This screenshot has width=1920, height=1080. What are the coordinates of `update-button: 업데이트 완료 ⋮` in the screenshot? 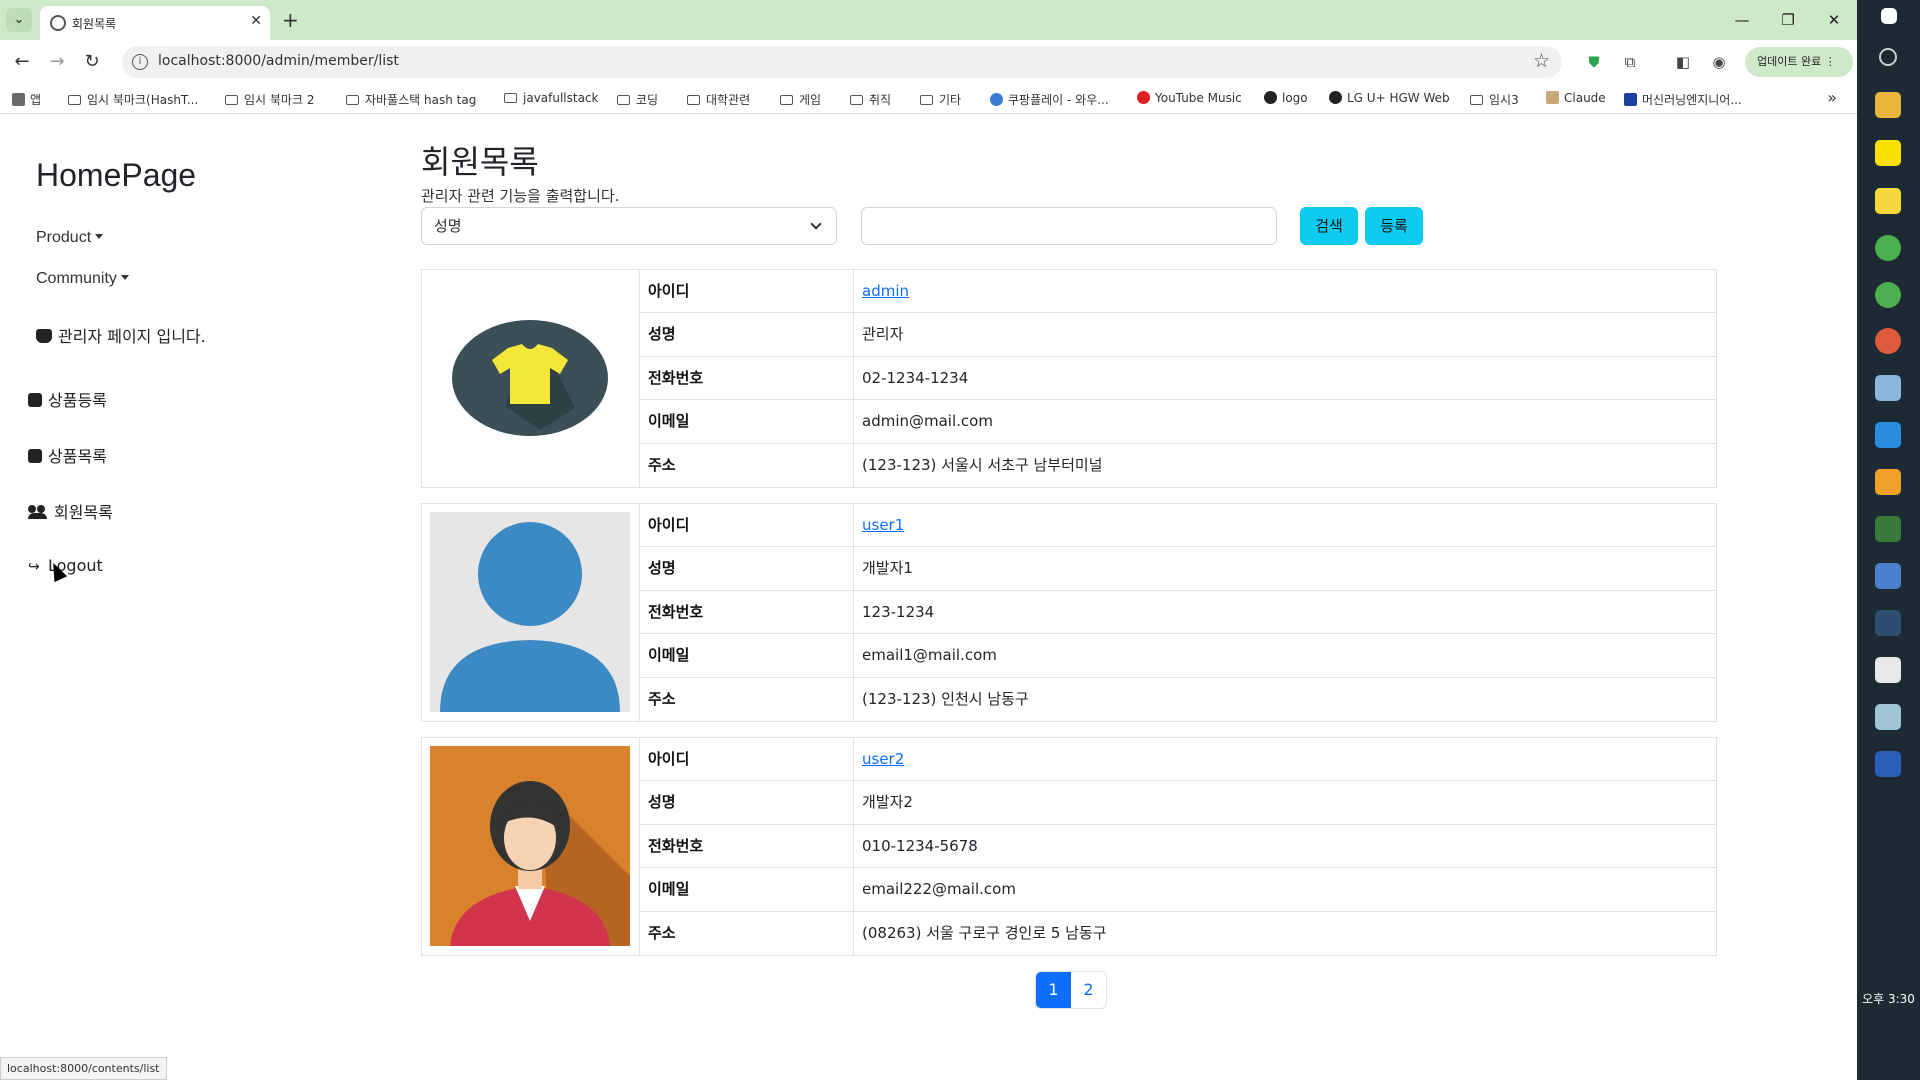 It's located at (1799, 62).